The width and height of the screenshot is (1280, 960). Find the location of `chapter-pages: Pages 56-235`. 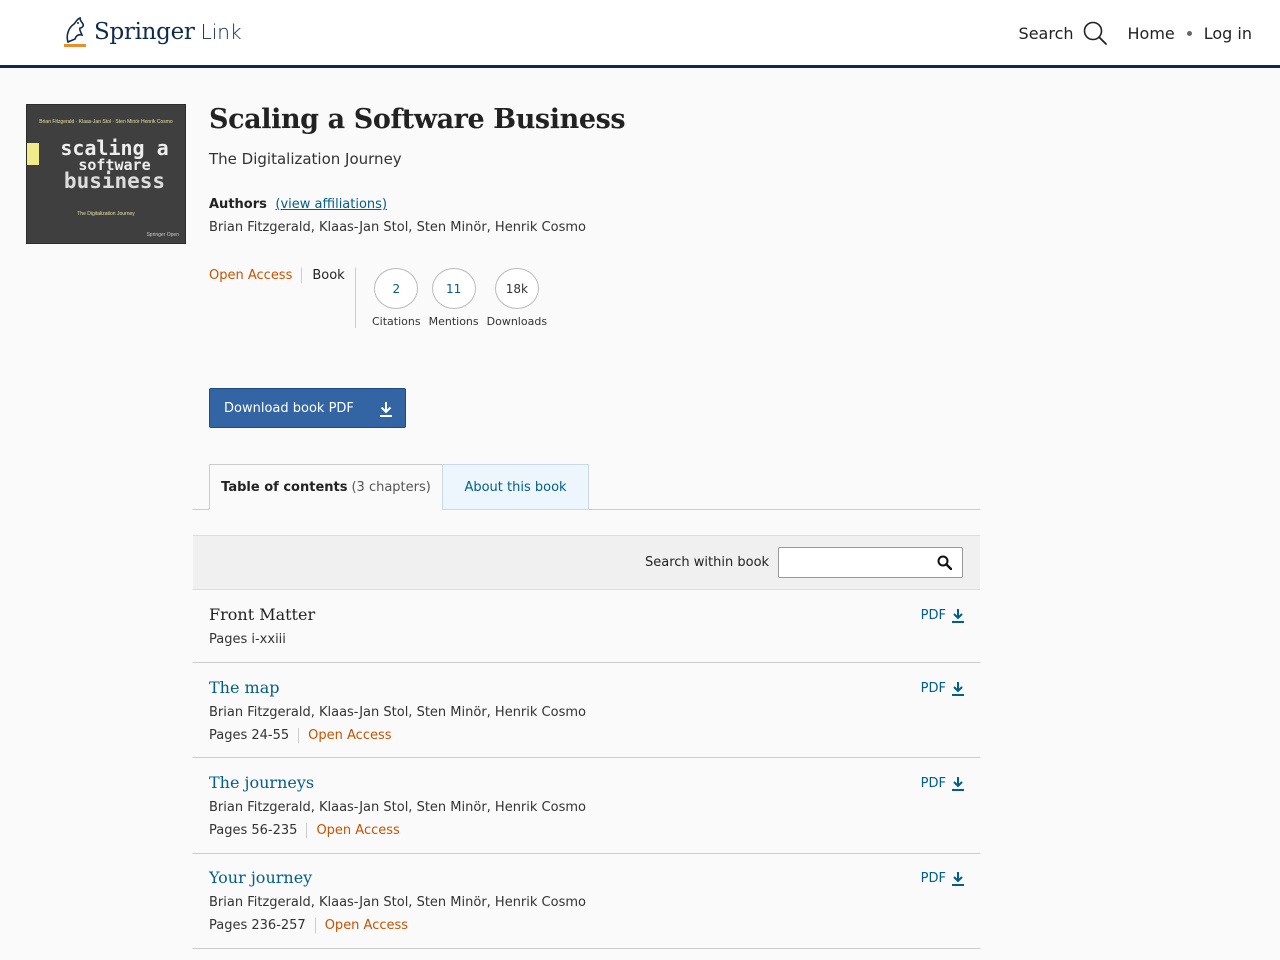

chapter-pages: Pages 56-235 is located at coordinates (258, 830).